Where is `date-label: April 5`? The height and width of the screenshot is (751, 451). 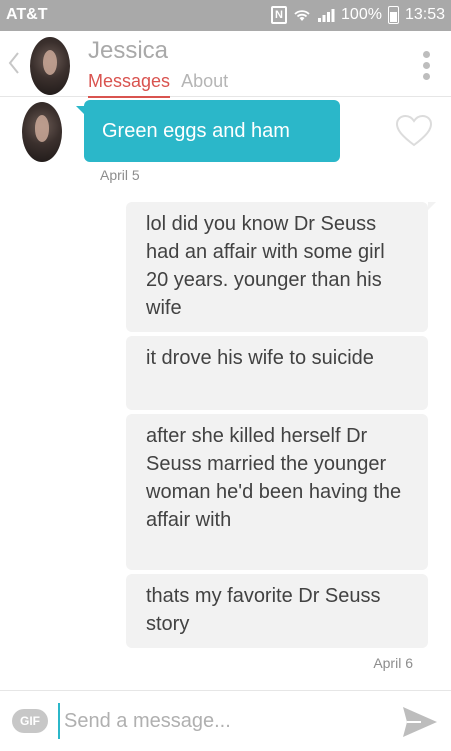 date-label: April 5 is located at coordinates (120, 175).